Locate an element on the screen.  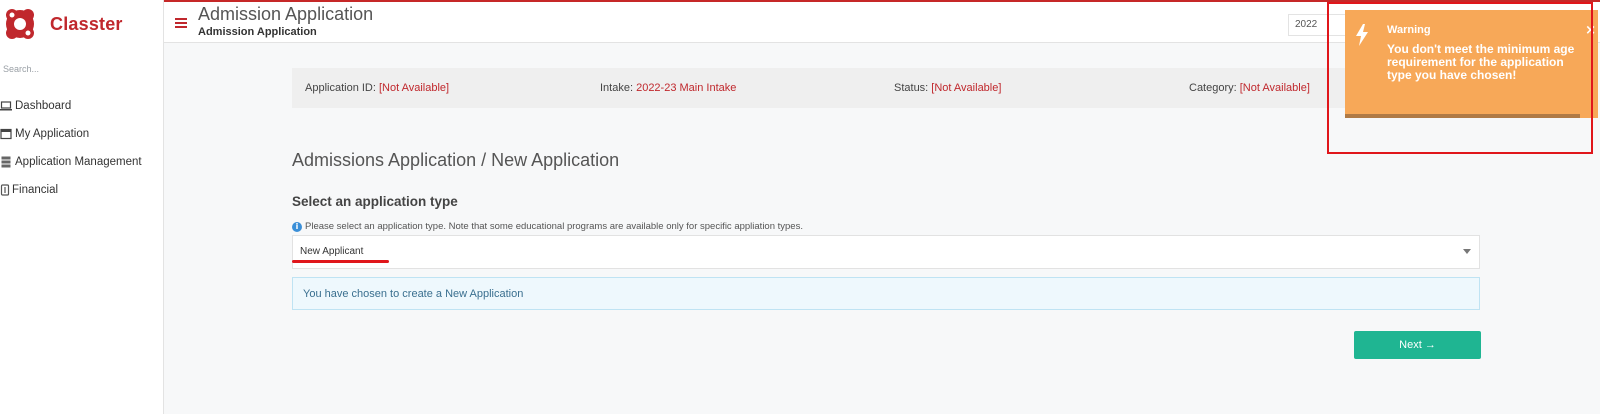
caret-down-icon is located at coordinates (1467, 251).